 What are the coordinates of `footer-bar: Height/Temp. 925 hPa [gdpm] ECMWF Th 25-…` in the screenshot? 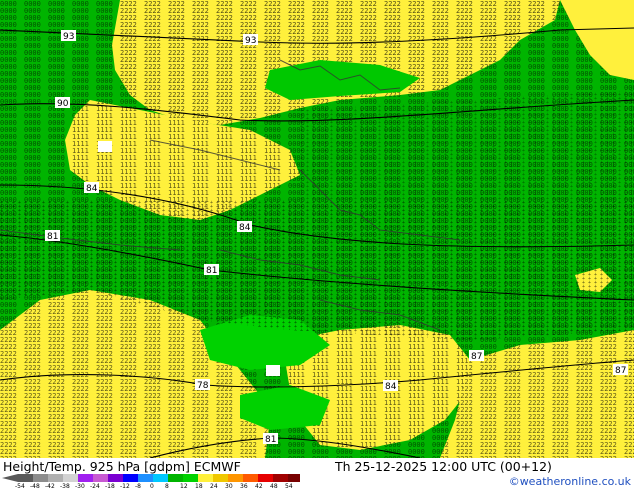 It's located at (317, 474).